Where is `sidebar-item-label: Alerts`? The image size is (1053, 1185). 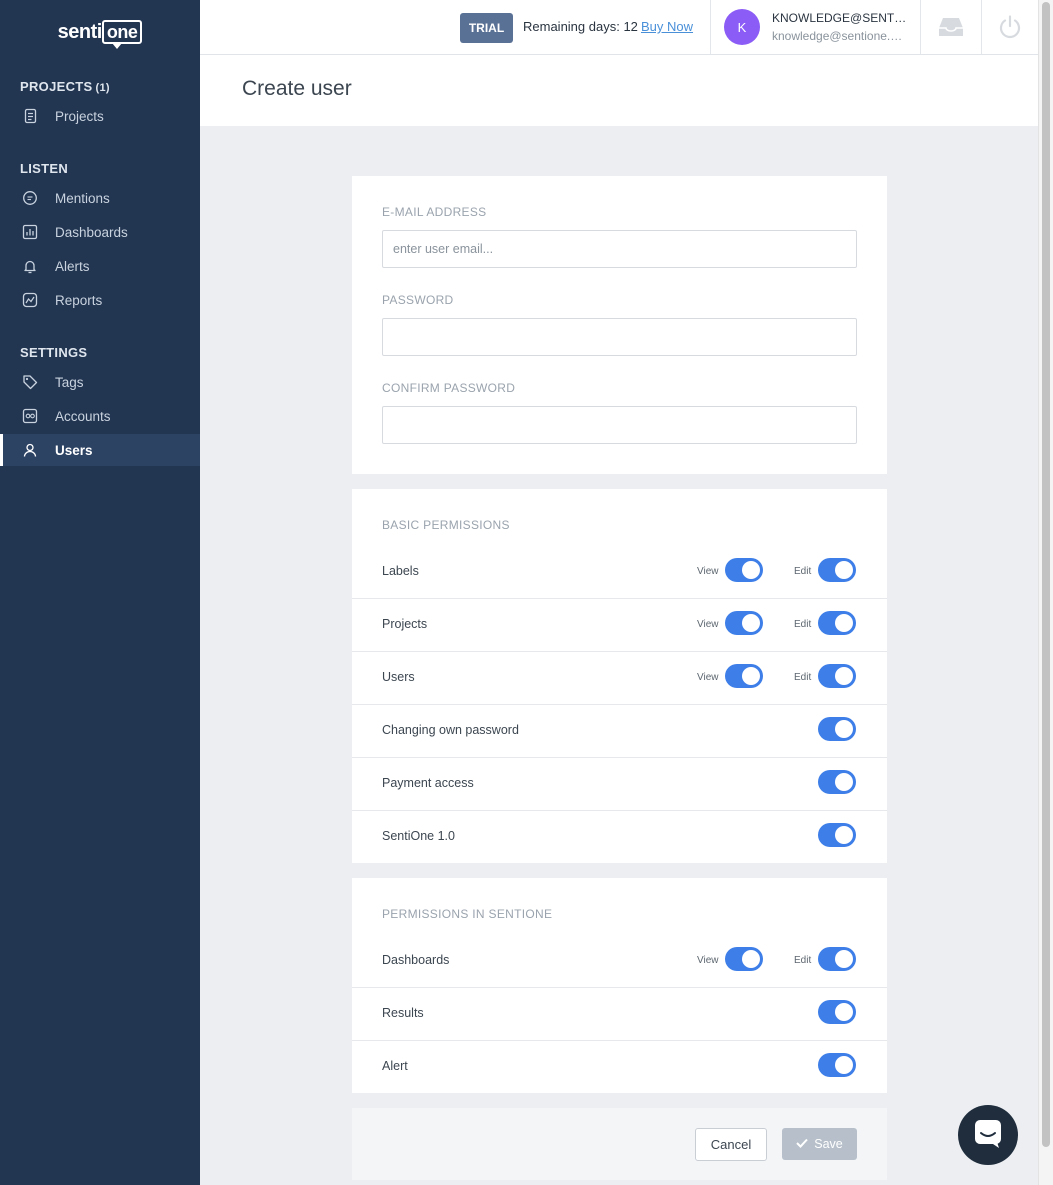
sidebar-item-label: Alerts is located at coordinates (72, 266).